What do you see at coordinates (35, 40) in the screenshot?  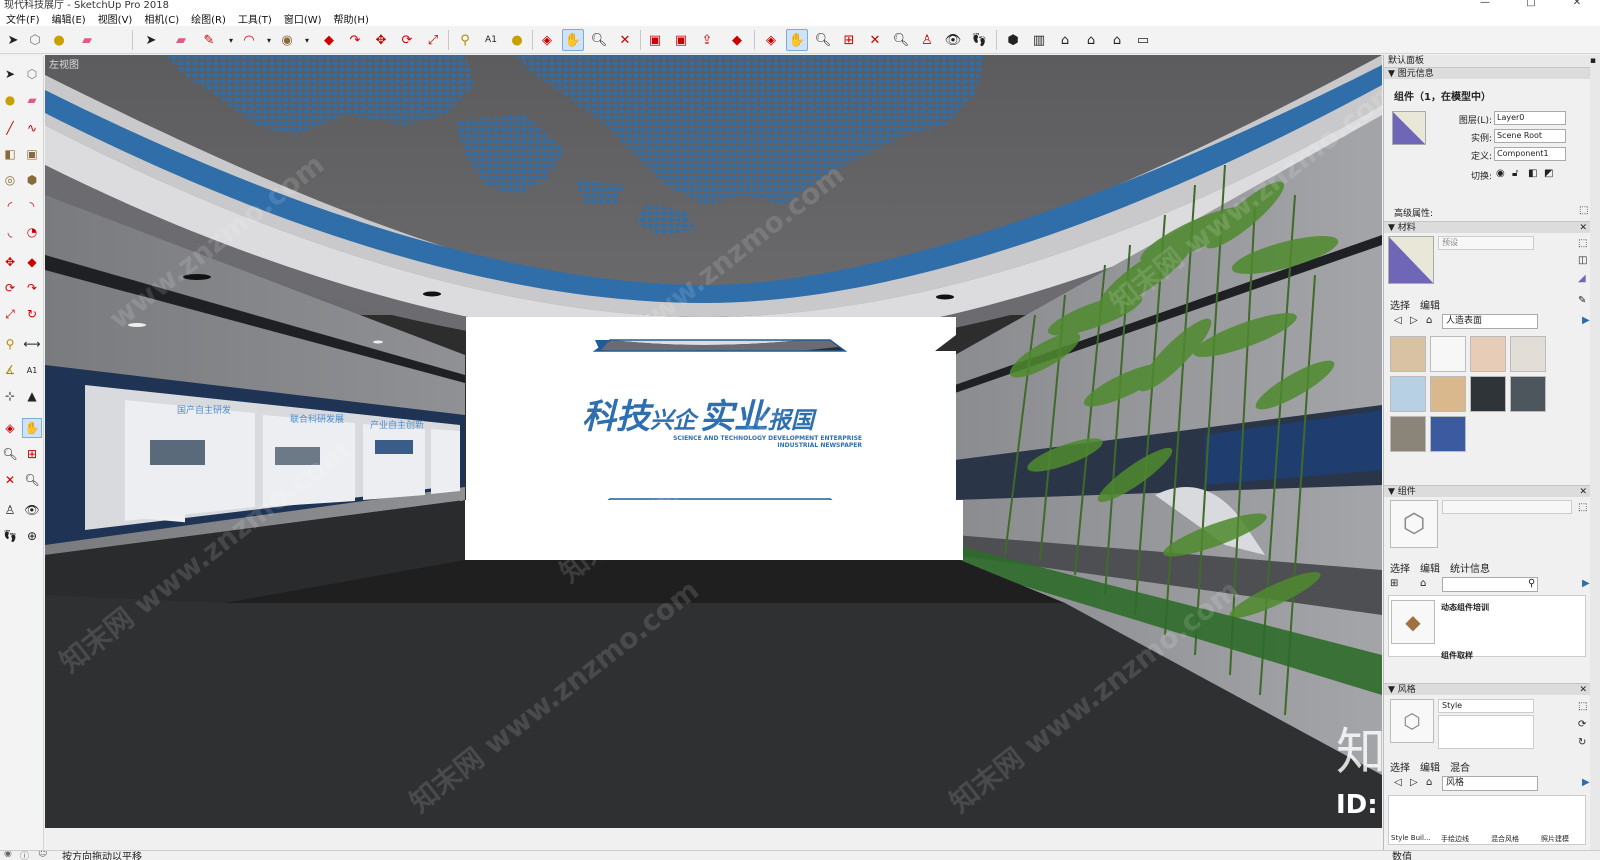 I see `component-icon: ⬡` at bounding box center [35, 40].